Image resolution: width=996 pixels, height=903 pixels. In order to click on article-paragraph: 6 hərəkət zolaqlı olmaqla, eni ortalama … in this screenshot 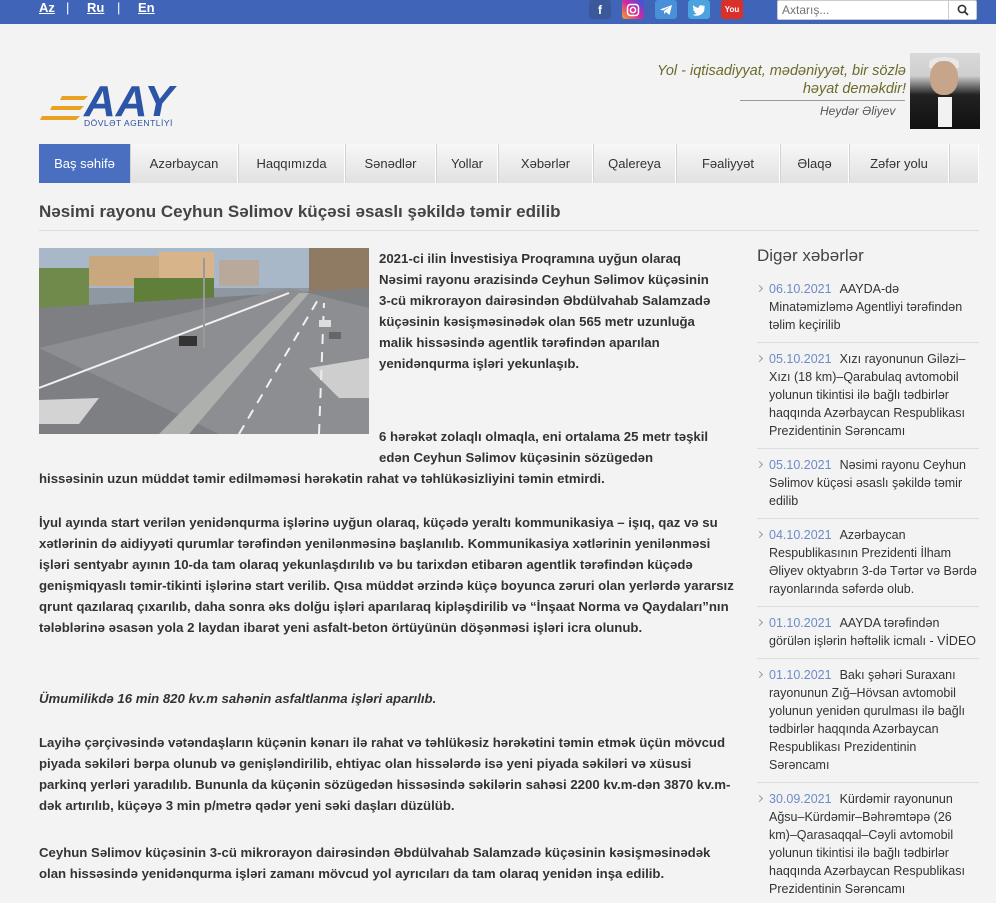, I will do `click(544, 447)`.